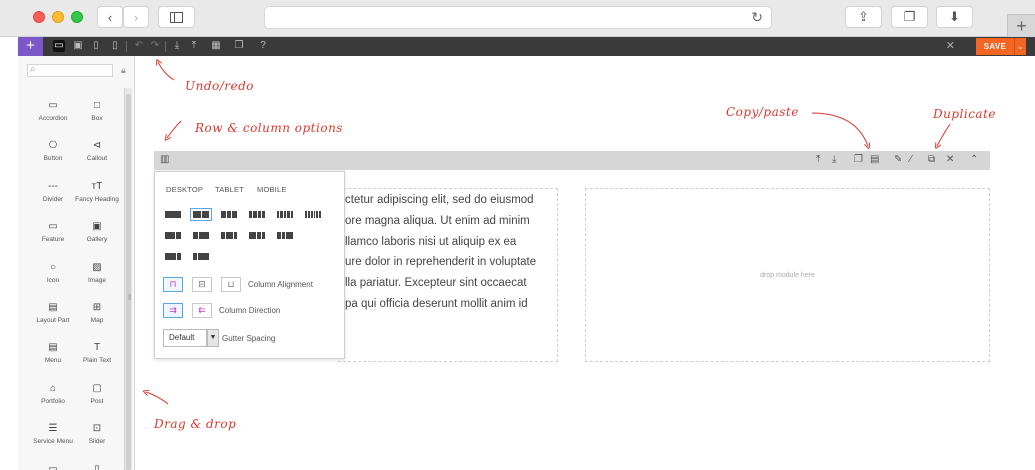  What do you see at coordinates (174, 129) in the screenshot?
I see `arrow-row-options` at bounding box center [174, 129].